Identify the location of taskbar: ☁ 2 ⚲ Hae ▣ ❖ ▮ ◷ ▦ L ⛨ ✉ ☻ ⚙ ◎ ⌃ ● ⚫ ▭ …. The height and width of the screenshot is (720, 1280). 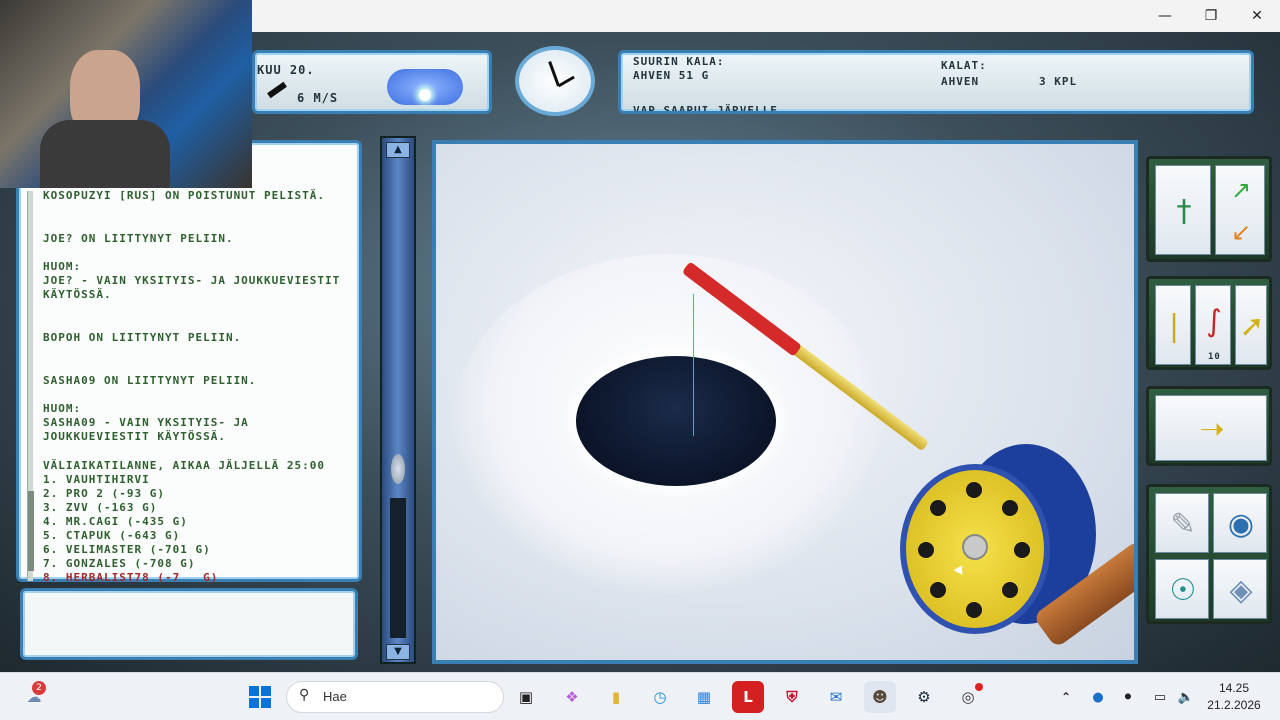
(640, 696).